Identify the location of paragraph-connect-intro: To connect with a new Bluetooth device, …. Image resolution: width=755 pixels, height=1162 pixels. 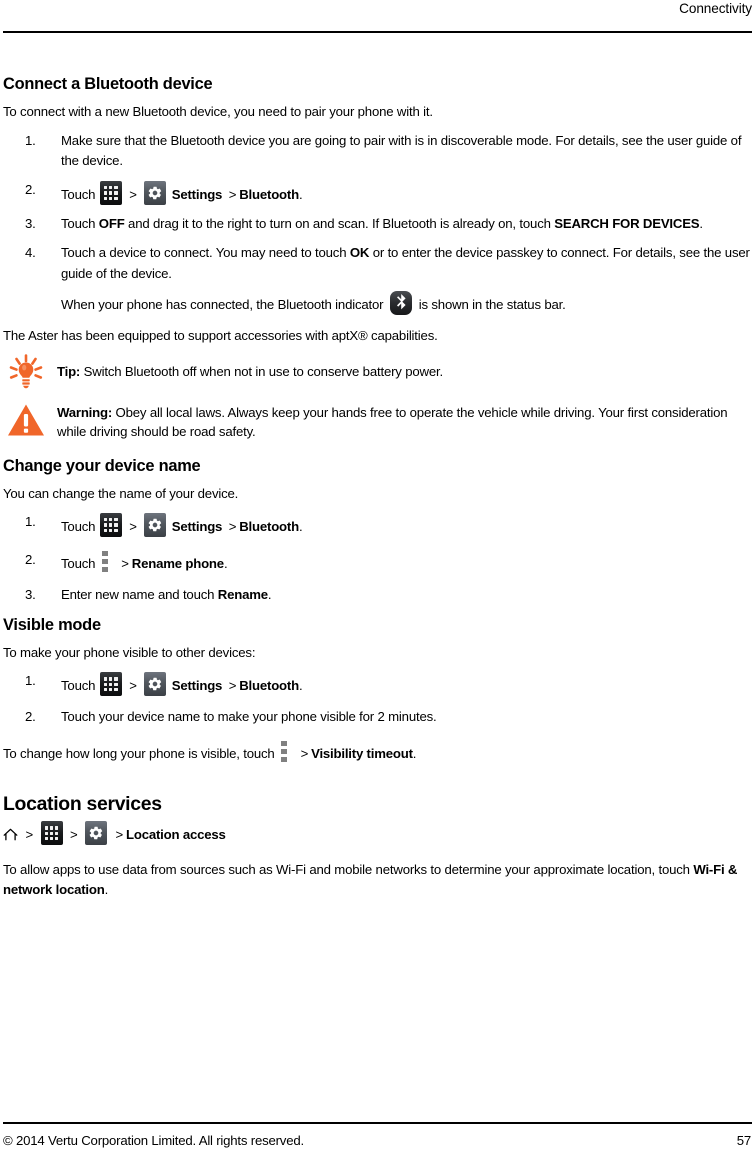
(218, 111).